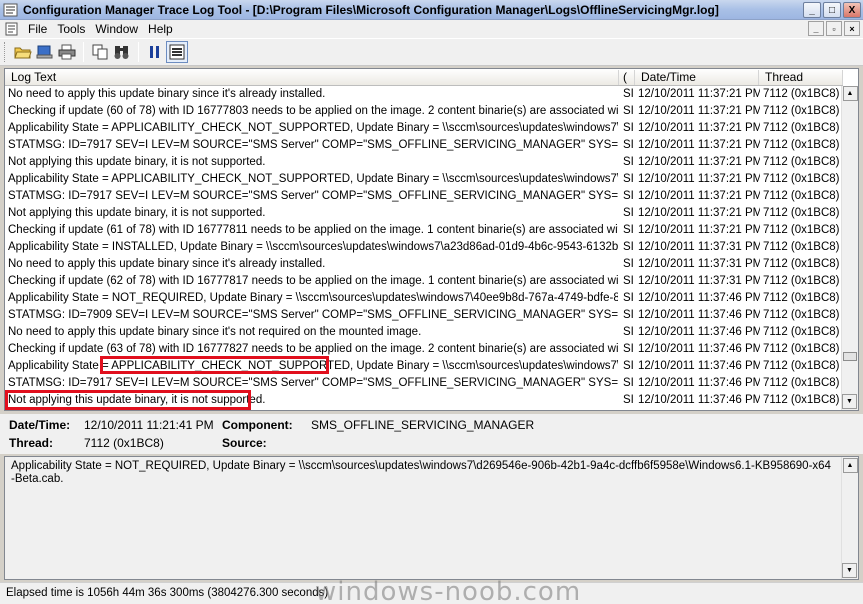 This screenshot has height=604, width=863. What do you see at coordinates (124, 443) in the screenshot?
I see `thread-value: 7112 (0x1BC8)` at bounding box center [124, 443].